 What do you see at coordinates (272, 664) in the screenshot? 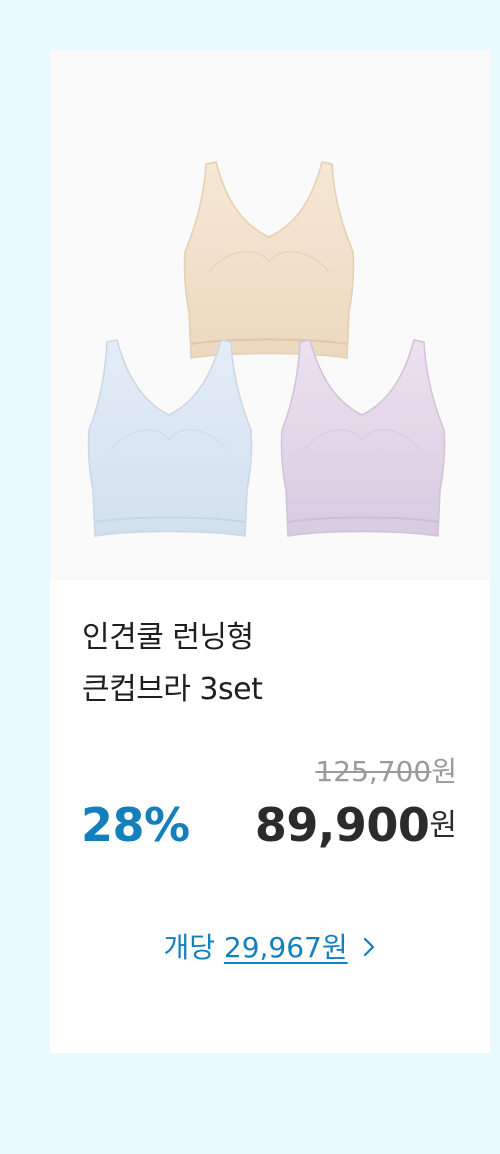
I see `product-title: 인견쿨 런닝형 큰컵브라 3set` at bounding box center [272, 664].